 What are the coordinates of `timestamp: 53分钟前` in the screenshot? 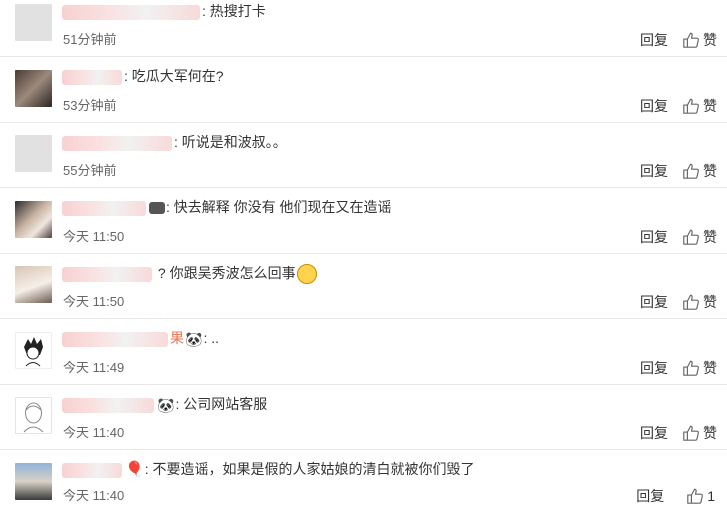 It's located at (90, 105).